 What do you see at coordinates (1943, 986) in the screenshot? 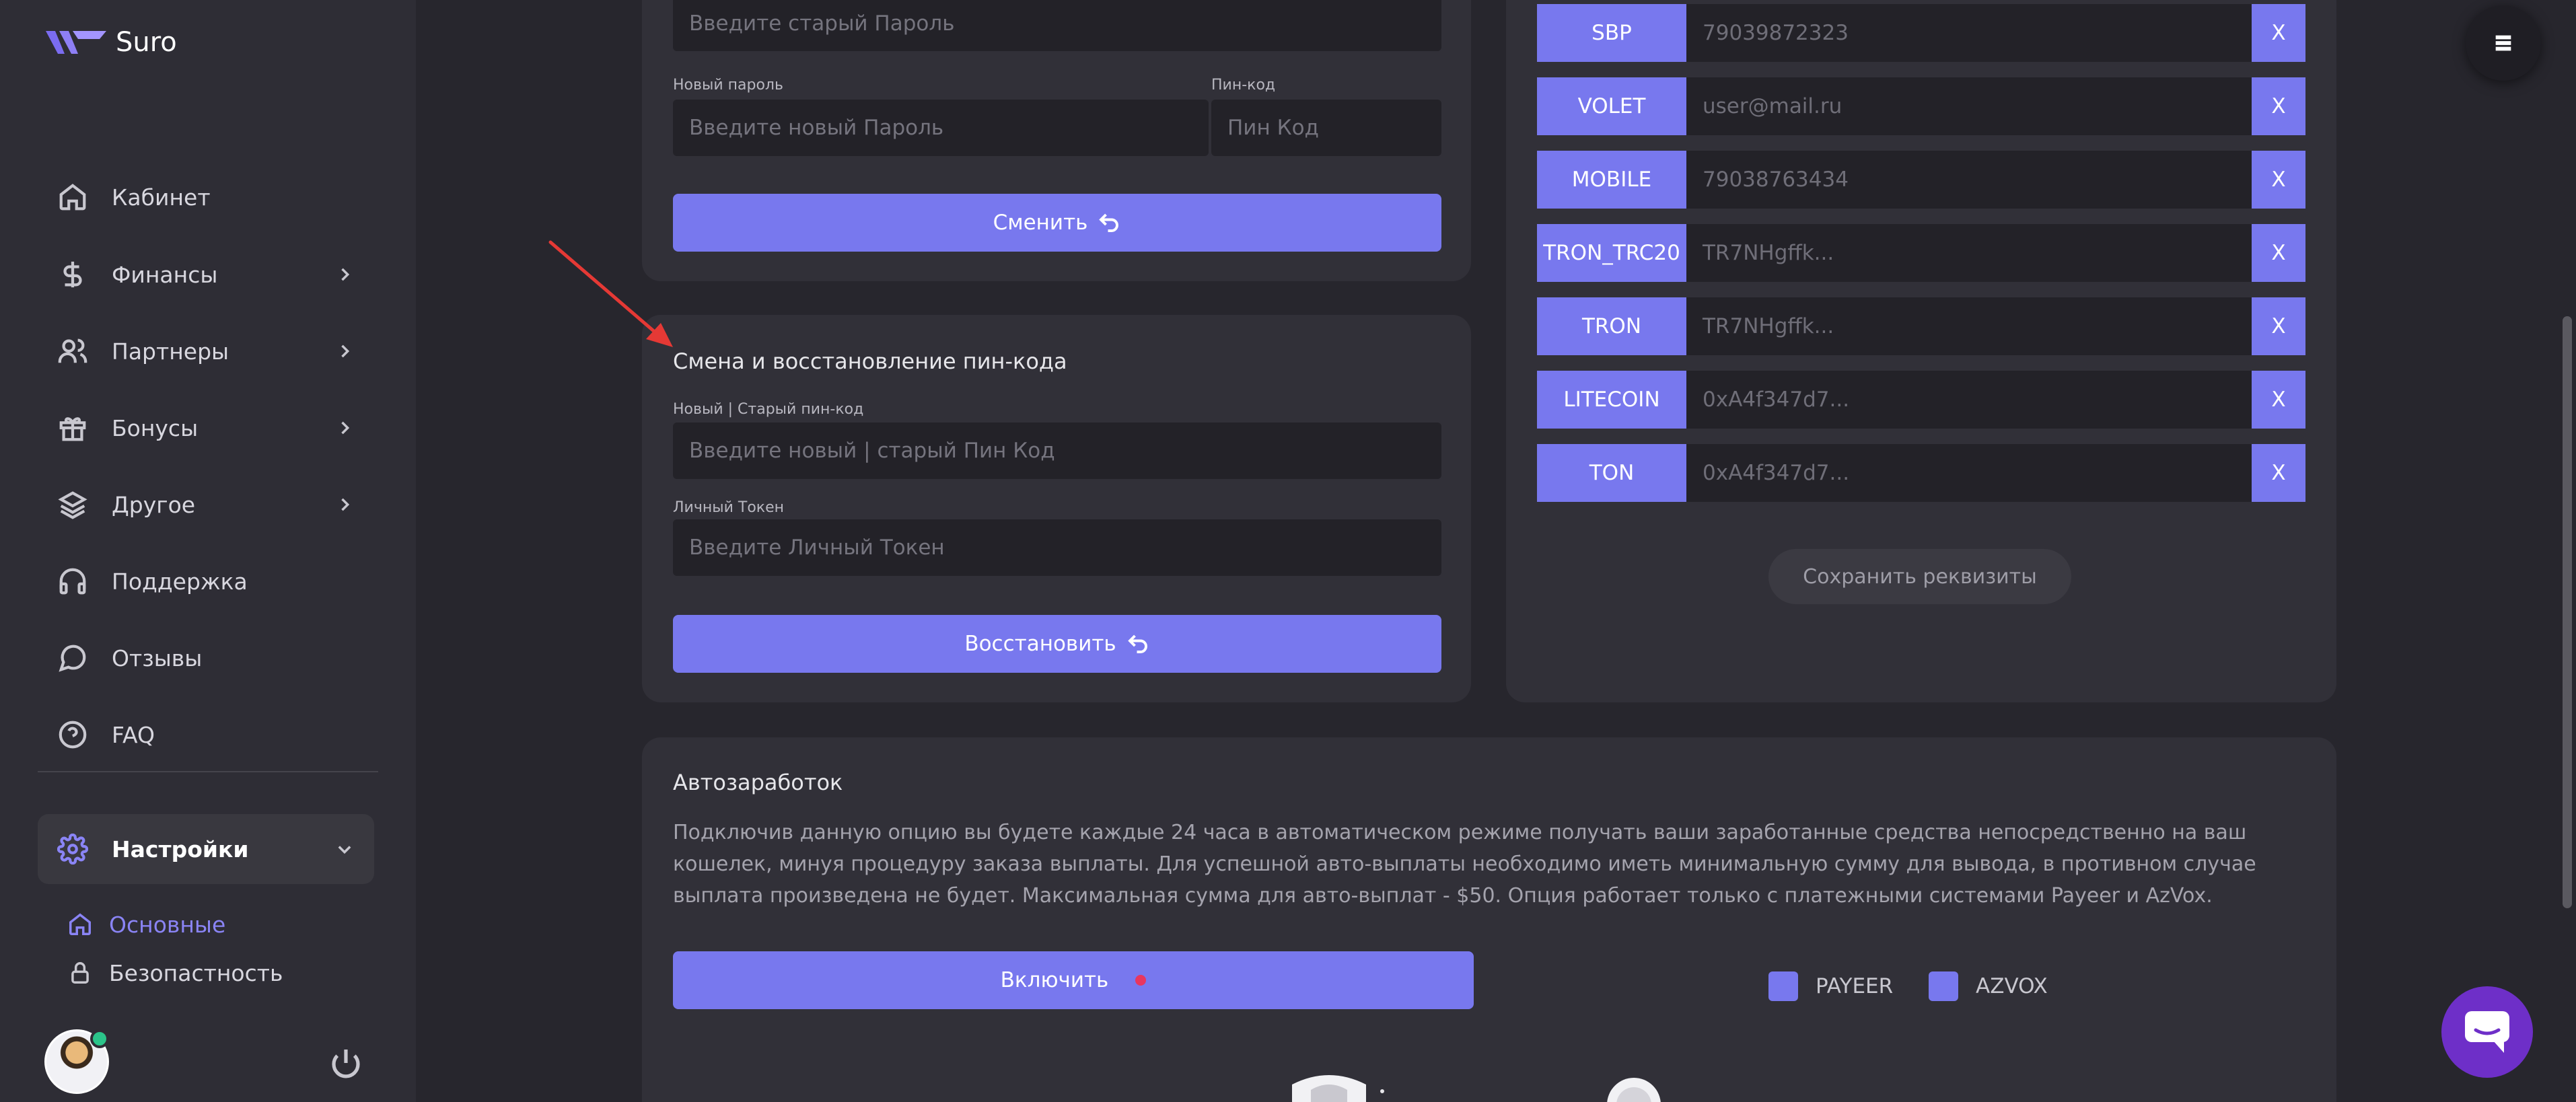
I see `azvox-checkbox` at bounding box center [1943, 986].